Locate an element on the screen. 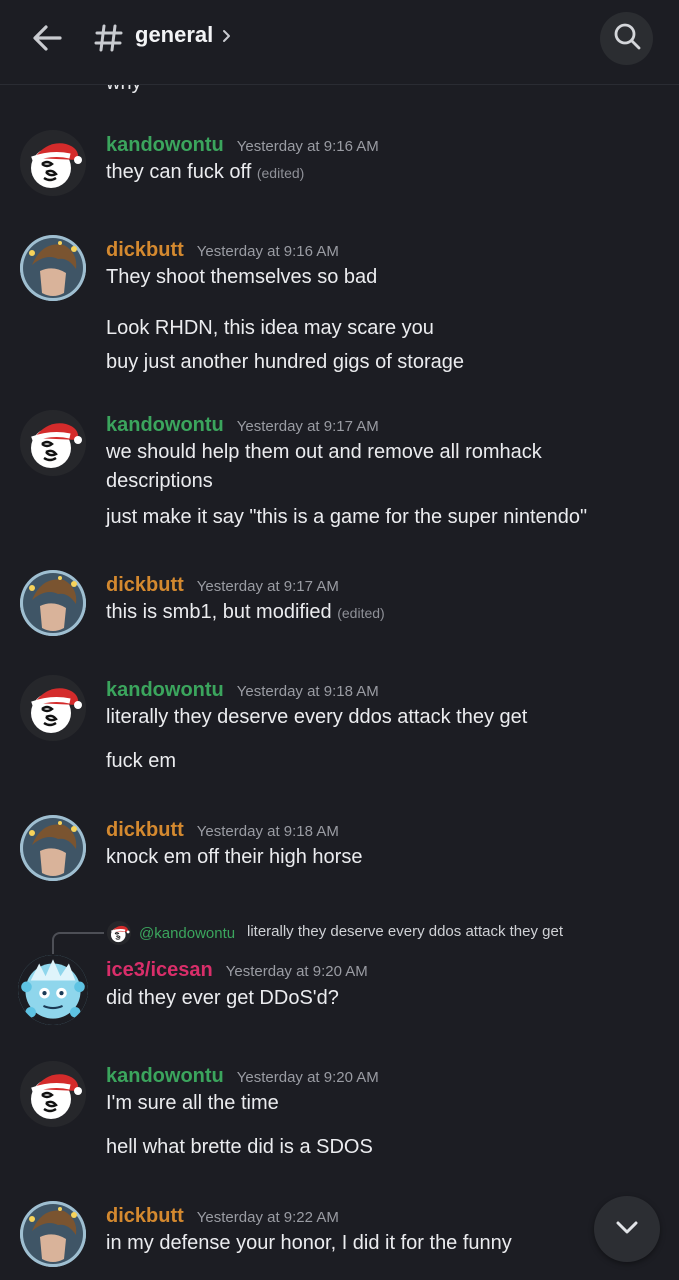 The width and height of the screenshot is (679, 1280). message-text: did they ever get DDoS'd? is located at coordinates (222, 998).